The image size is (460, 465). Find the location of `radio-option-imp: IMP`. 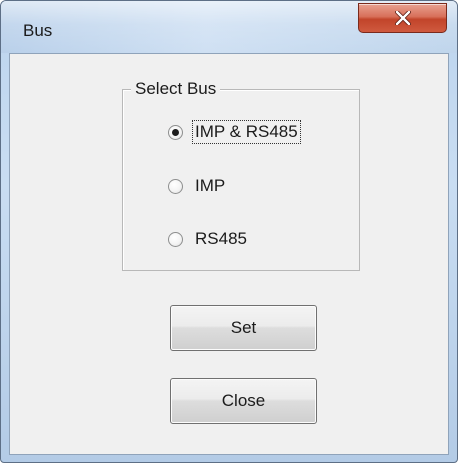

radio-option-imp: IMP is located at coordinates (197, 186).